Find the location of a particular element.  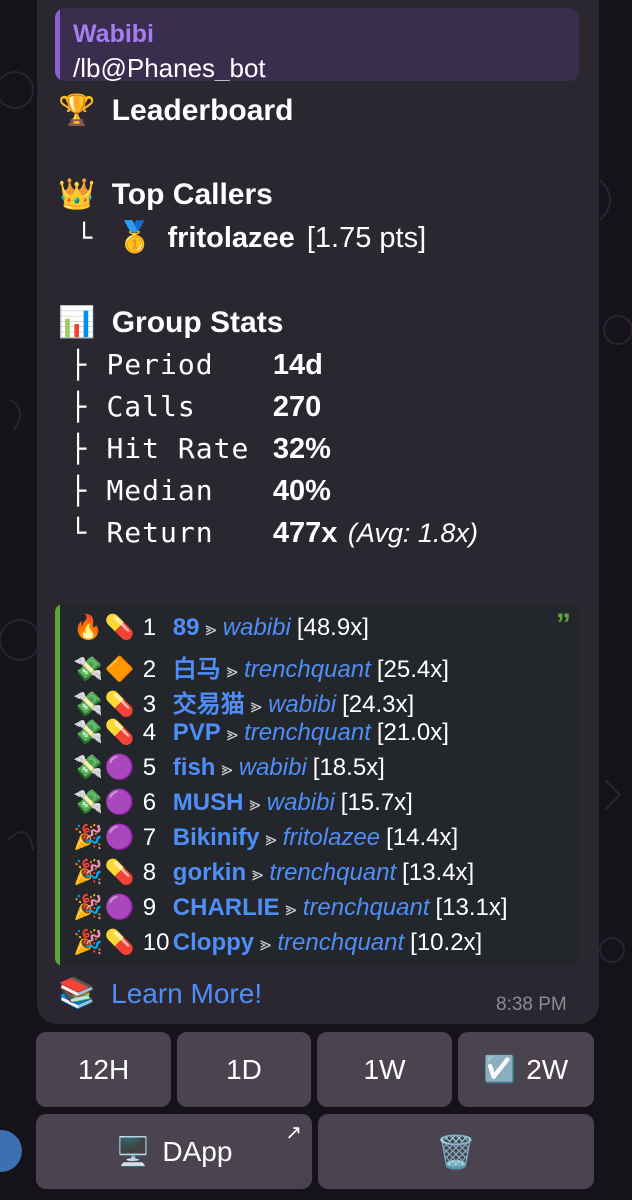

call-emoji-secondary: 💊 is located at coordinates (119, 732).